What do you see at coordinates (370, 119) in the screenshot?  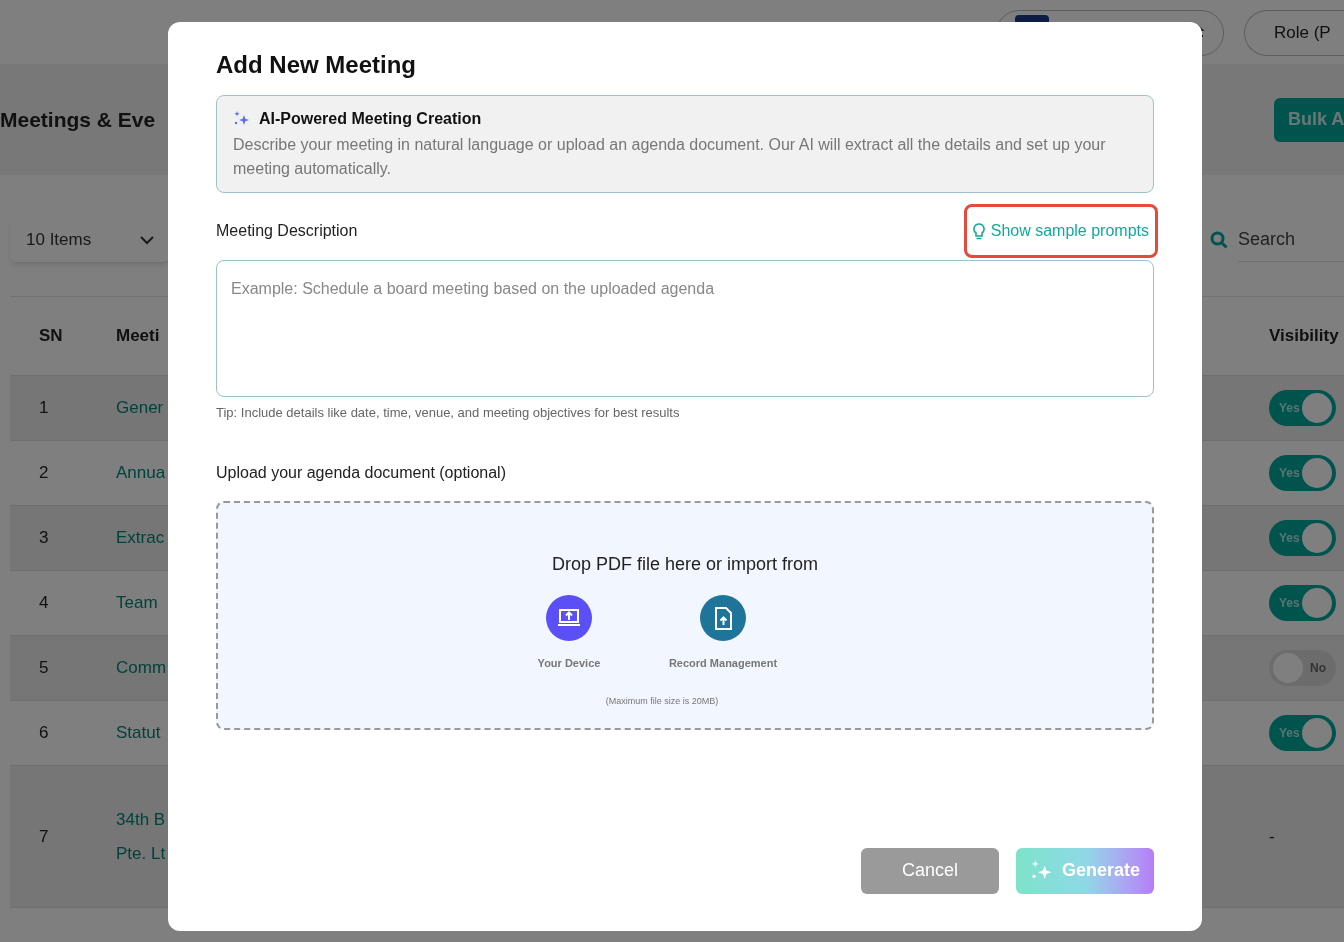 I see `banner-title: AI-Powered Meeting Creation` at bounding box center [370, 119].